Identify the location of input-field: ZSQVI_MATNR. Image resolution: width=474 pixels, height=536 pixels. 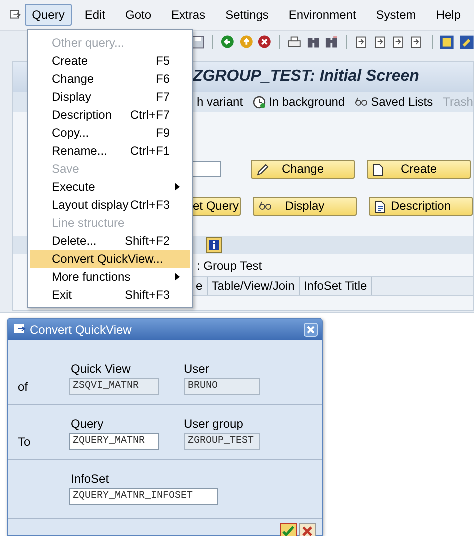
(114, 386).